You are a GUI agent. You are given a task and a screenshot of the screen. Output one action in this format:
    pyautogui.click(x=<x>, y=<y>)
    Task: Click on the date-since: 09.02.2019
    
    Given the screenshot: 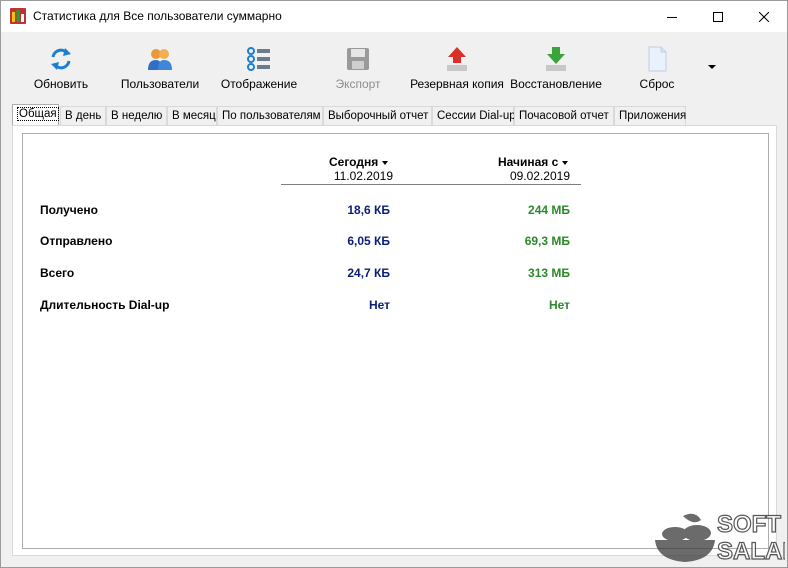 What is the action you would take?
    pyautogui.click(x=539, y=176)
    